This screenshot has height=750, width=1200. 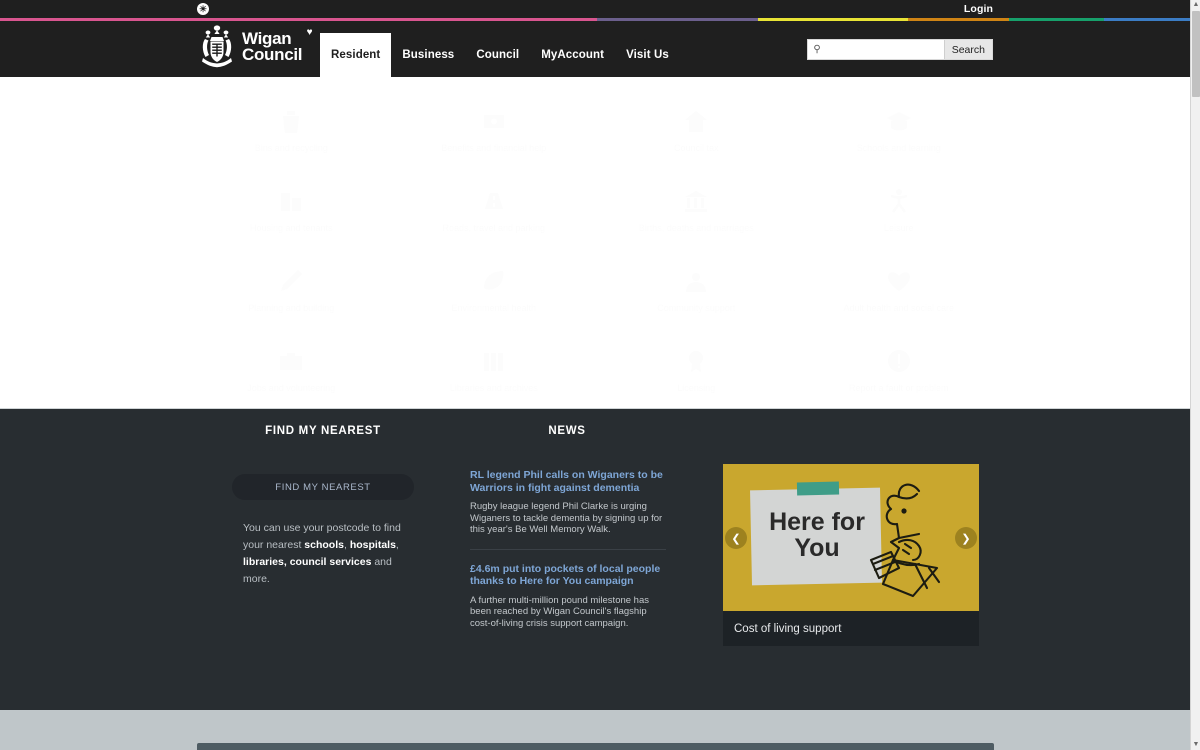 I want to click on service-tile-report-a-fault-or-problem: Report a fault or problem, so click(x=899, y=371).